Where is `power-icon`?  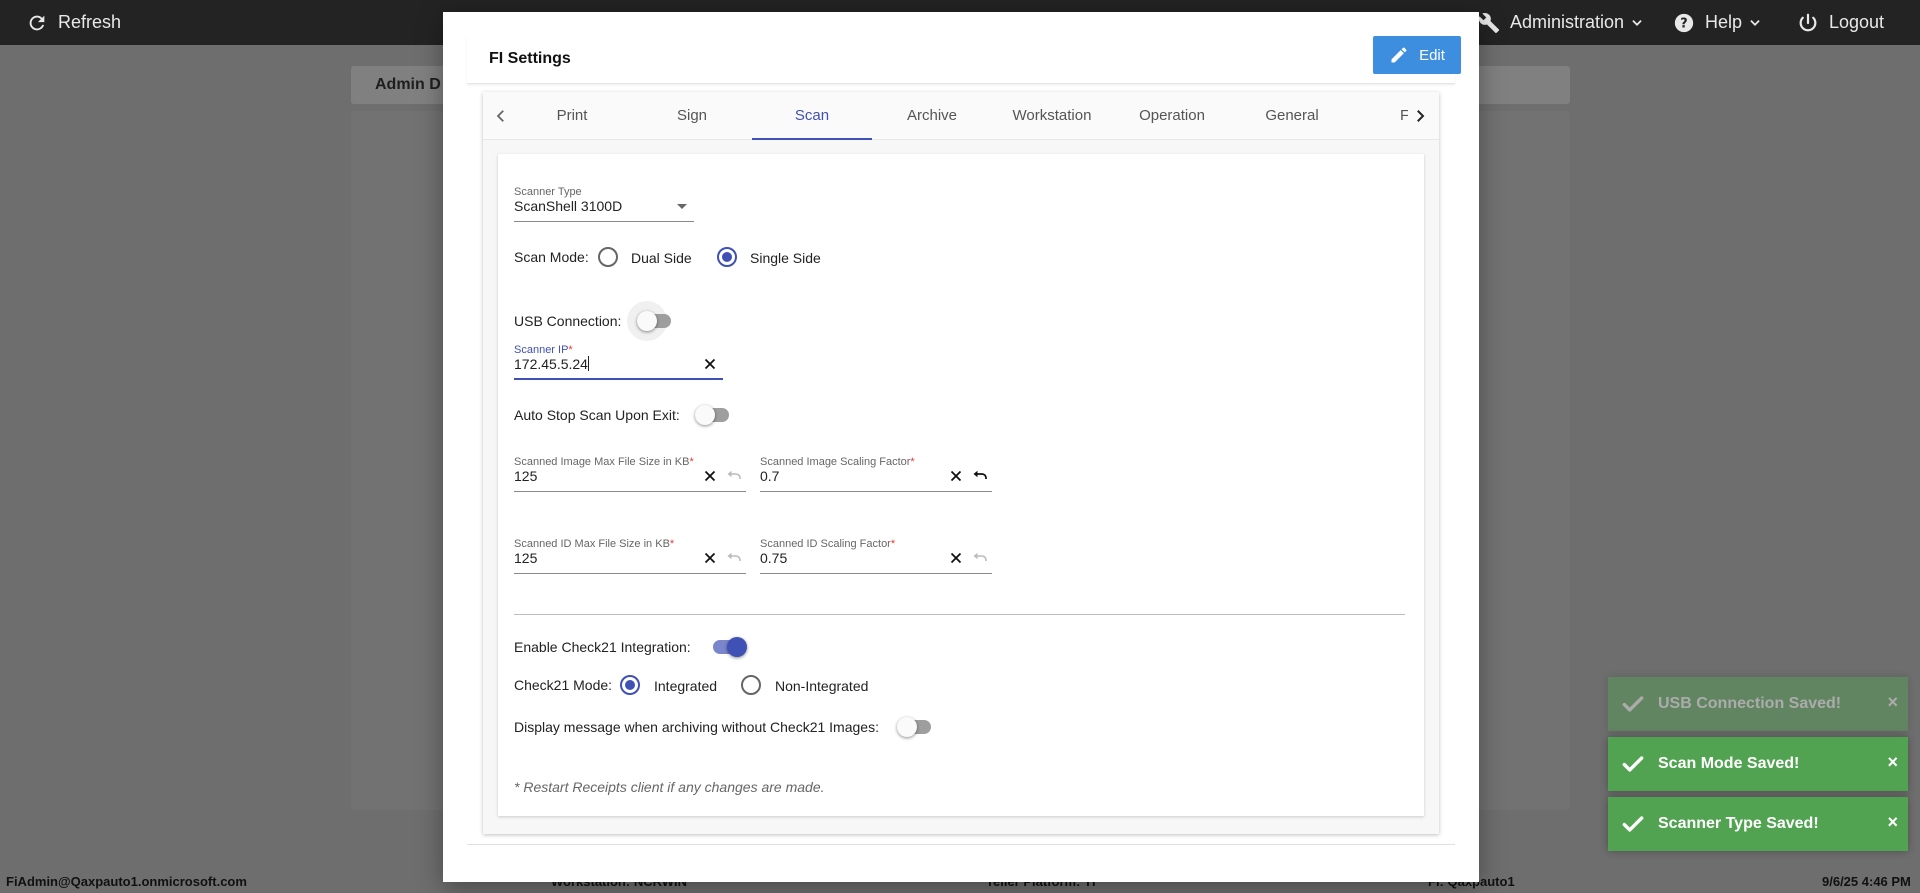 power-icon is located at coordinates (1808, 22).